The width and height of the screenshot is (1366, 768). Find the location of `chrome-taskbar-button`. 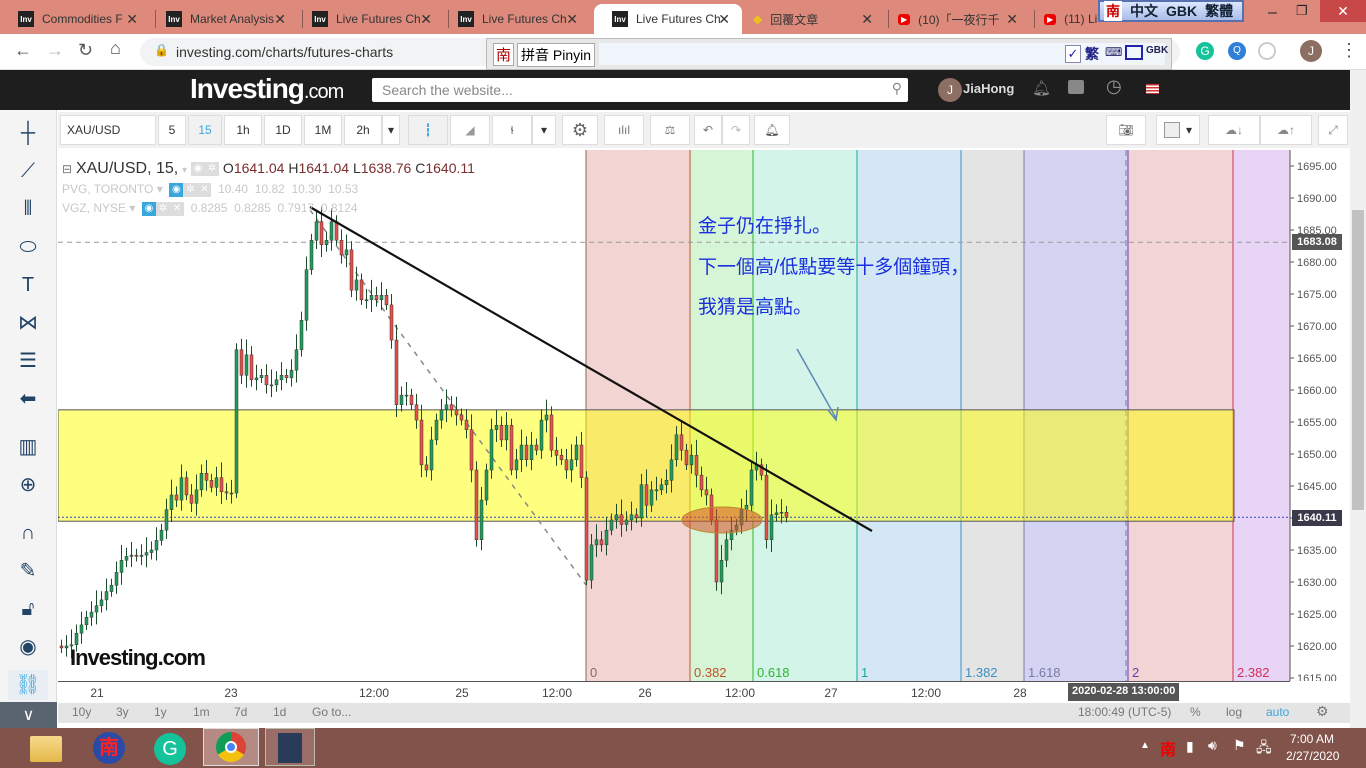

chrome-taskbar-button is located at coordinates (231, 747).